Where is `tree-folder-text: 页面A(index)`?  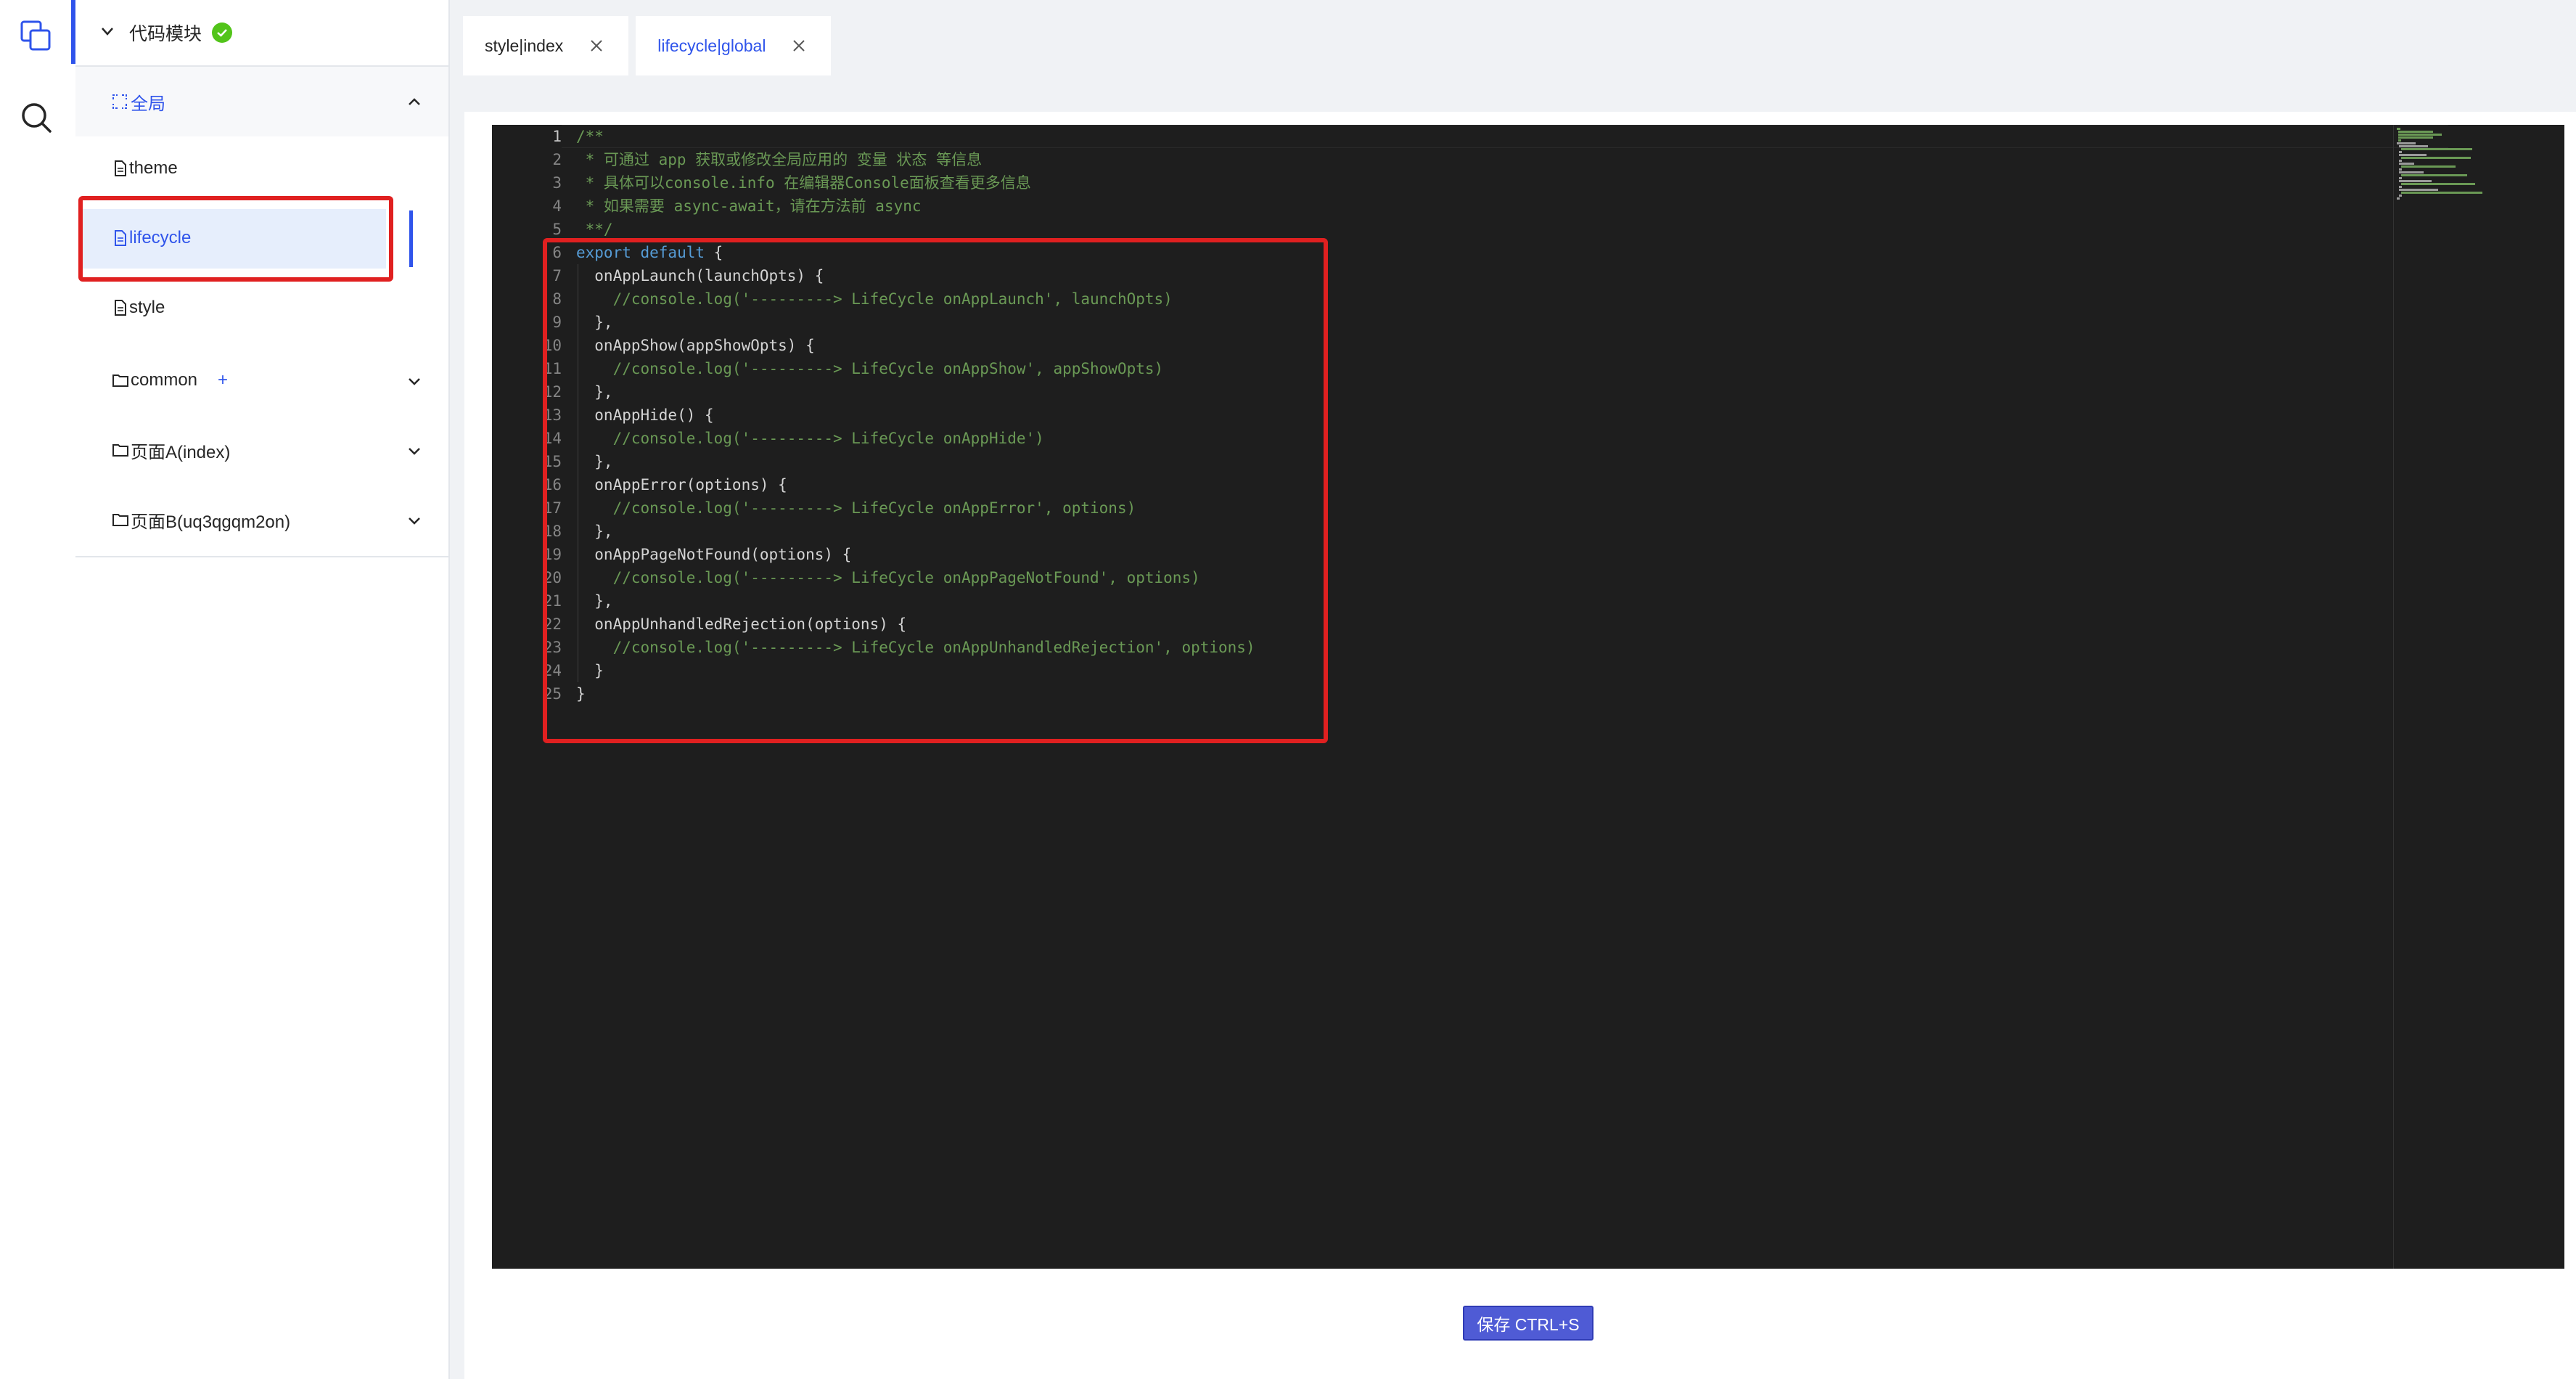 tree-folder-text: 页面A(index) is located at coordinates (181, 452).